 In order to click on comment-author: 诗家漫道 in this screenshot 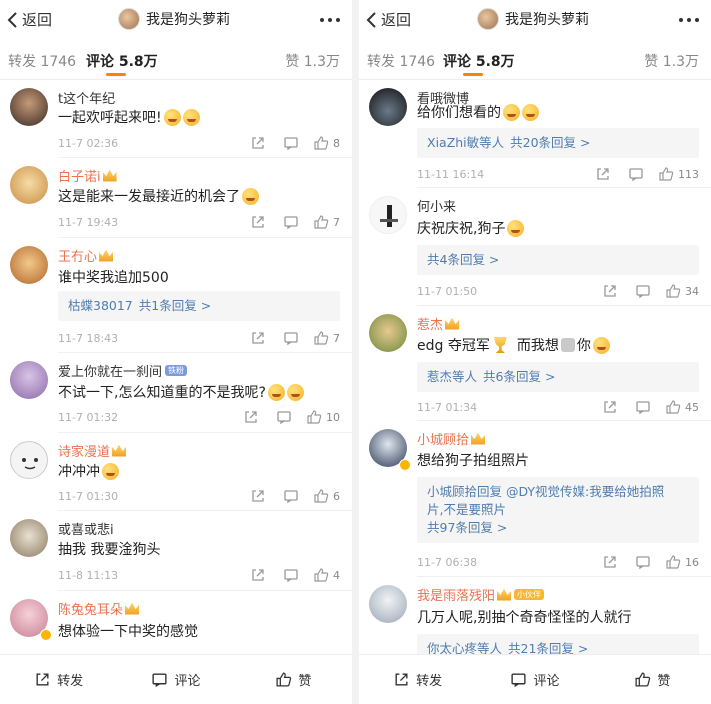, I will do `click(92, 450)`.